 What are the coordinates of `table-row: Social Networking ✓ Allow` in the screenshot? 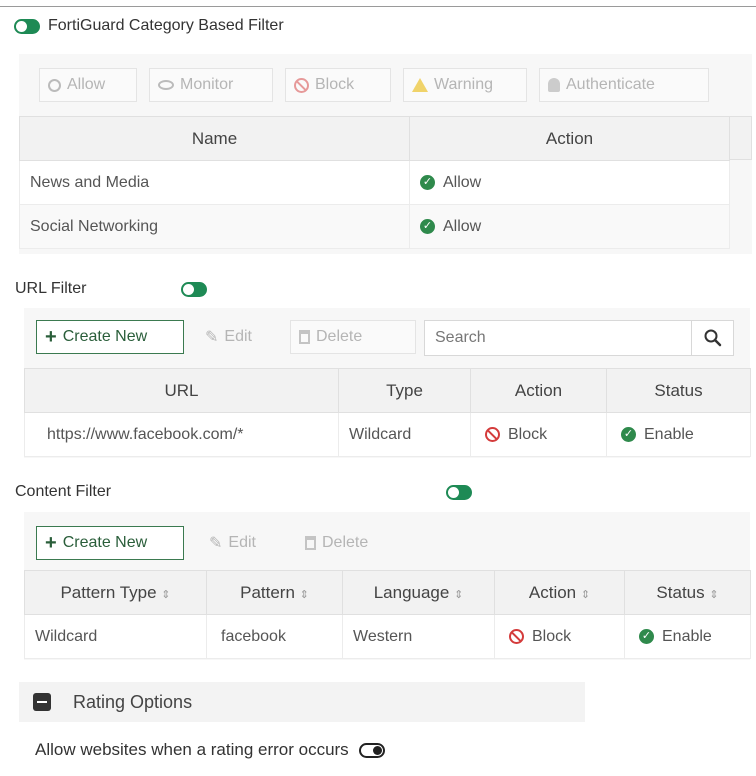 It's located at (374, 226).